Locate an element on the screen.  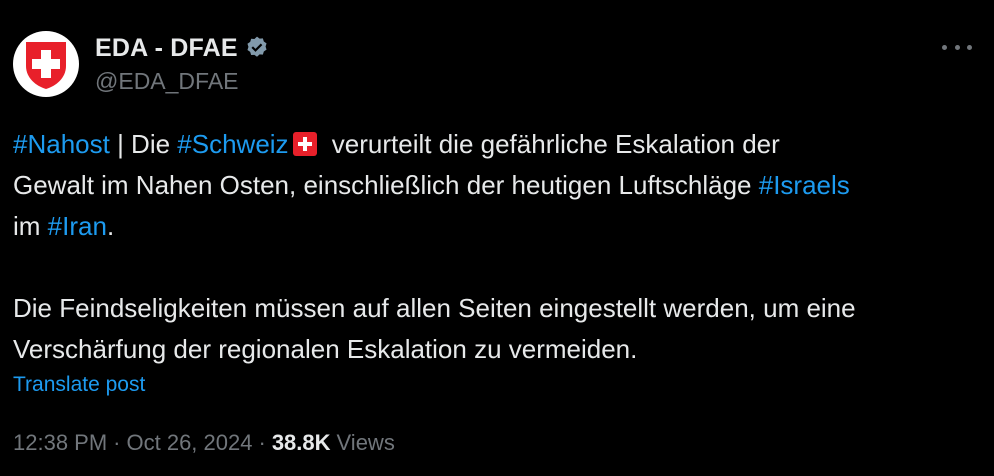
avatar is located at coordinates (46, 64).